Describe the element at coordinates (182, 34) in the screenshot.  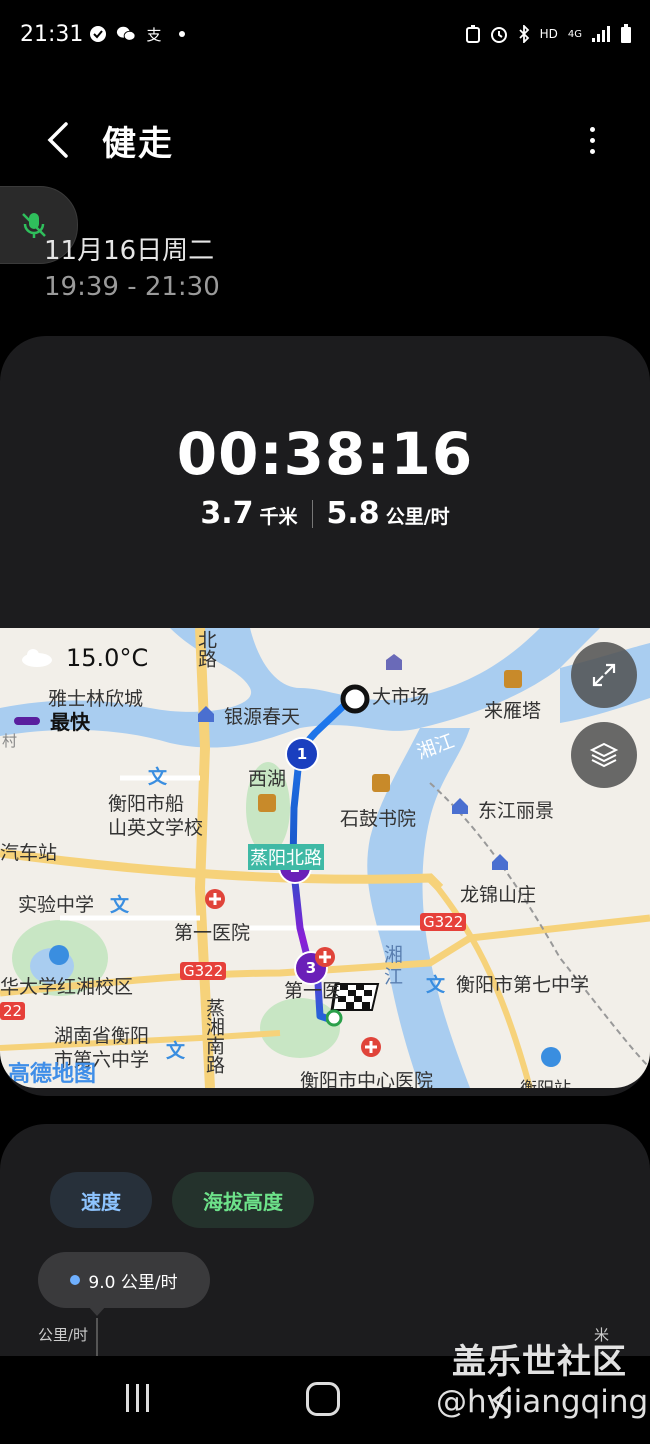
I see `dot-icon` at that location.